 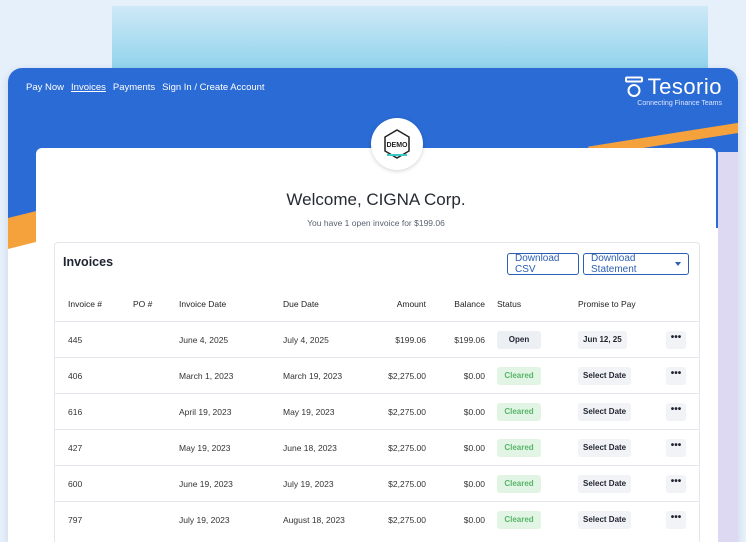 What do you see at coordinates (309, 412) in the screenshot?
I see `due-date: May 19, 2023` at bounding box center [309, 412].